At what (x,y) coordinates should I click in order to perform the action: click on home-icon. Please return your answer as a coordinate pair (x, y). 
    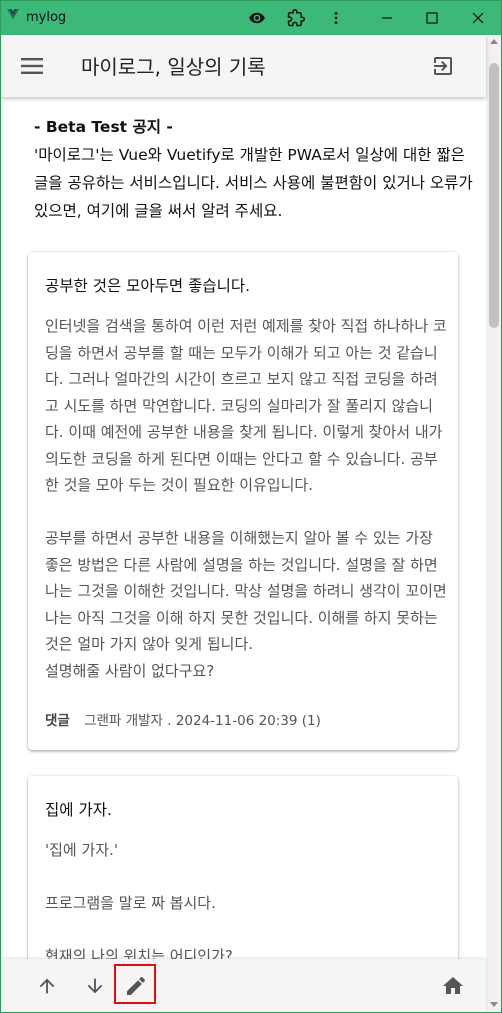
    Looking at the image, I should click on (453, 985).